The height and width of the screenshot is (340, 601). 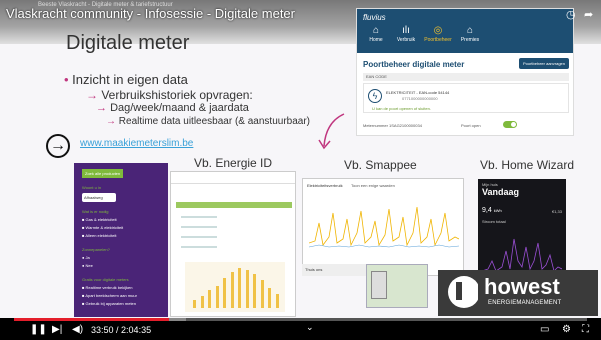 I want to click on subtitles-icon: ▭, so click(x=544, y=330).